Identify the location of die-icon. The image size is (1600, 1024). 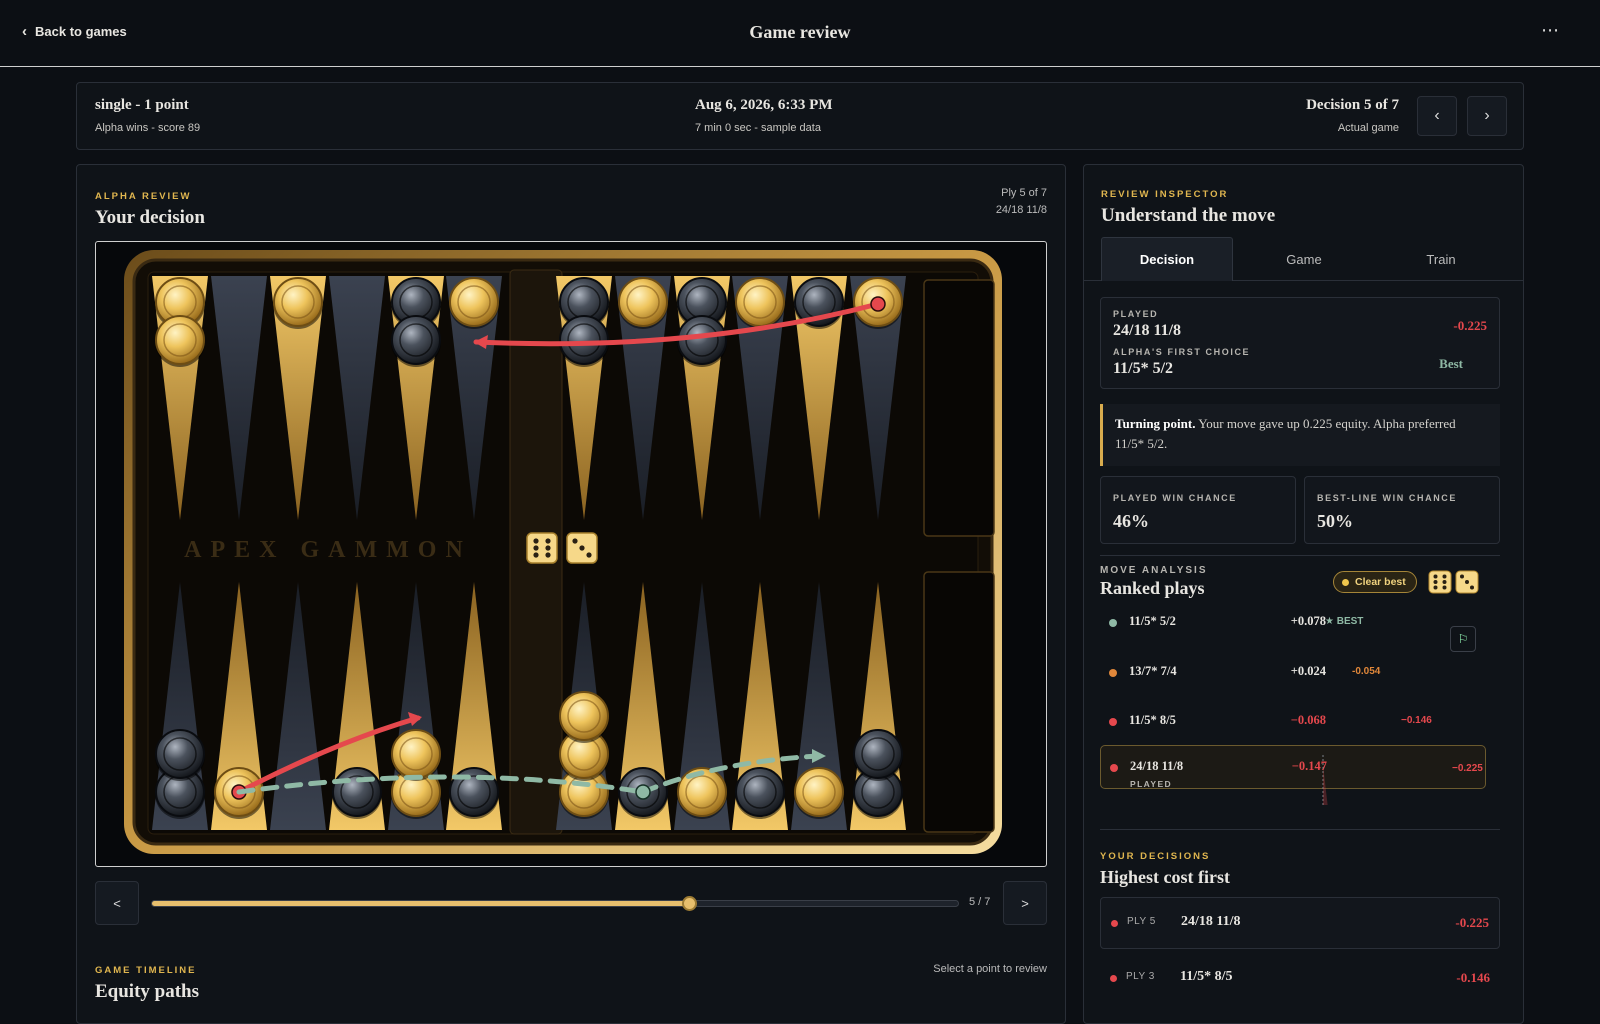
(542, 548).